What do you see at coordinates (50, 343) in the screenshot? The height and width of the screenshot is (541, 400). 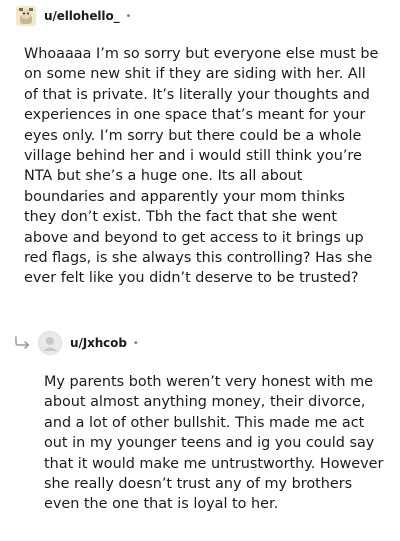 I see `default-avatar-icon` at bounding box center [50, 343].